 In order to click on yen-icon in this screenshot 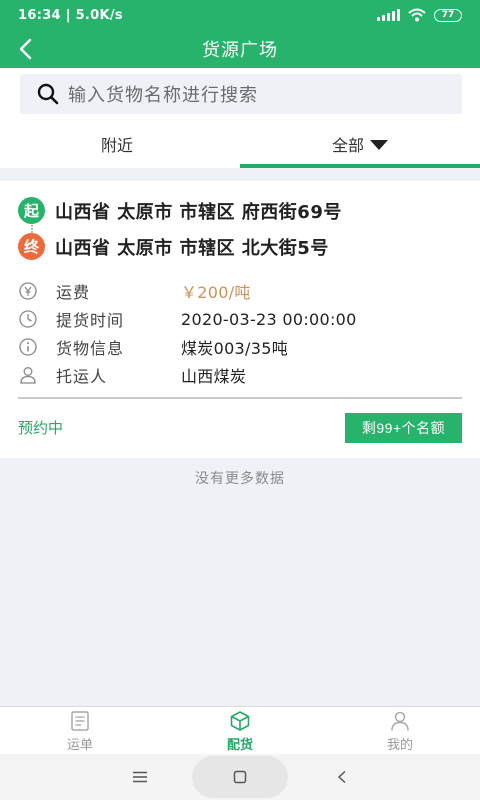, I will do `click(28, 291)`.